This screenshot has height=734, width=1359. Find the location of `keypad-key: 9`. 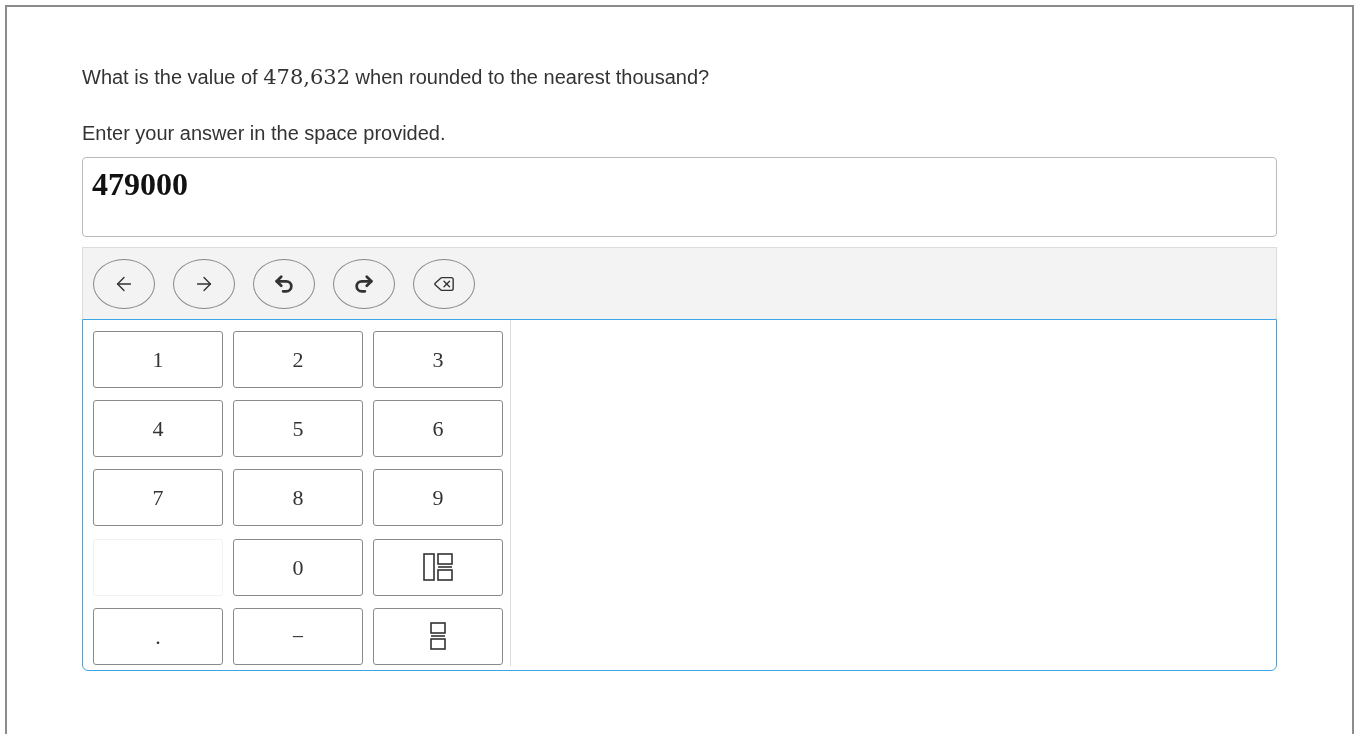

keypad-key: 9 is located at coordinates (438, 498).